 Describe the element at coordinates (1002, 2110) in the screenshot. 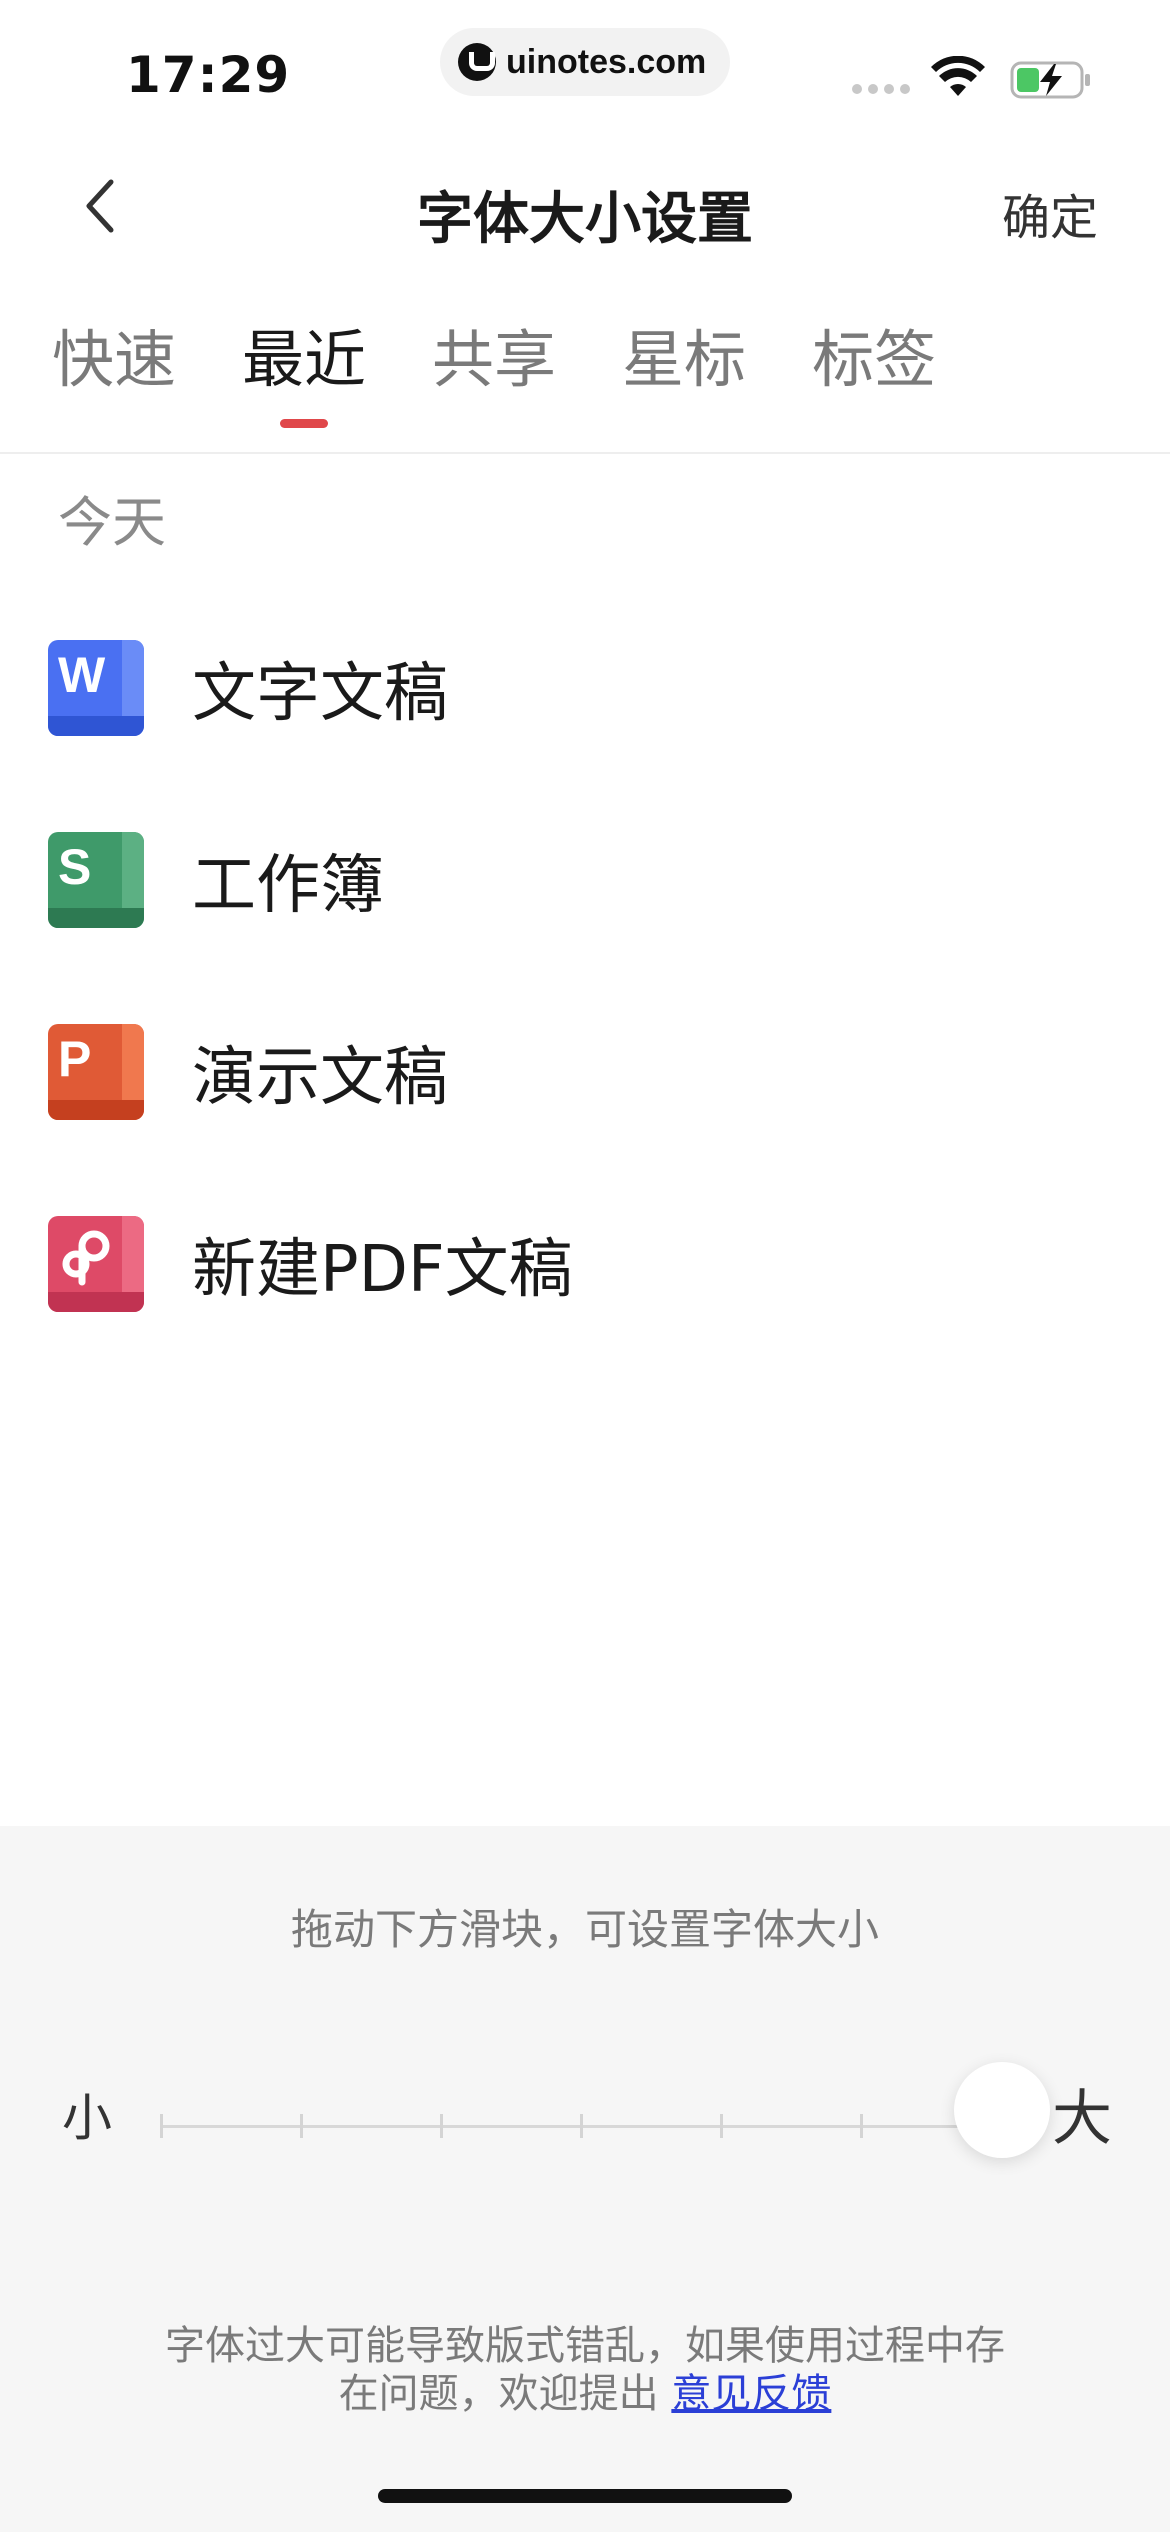

I see `slider-thumb` at that location.